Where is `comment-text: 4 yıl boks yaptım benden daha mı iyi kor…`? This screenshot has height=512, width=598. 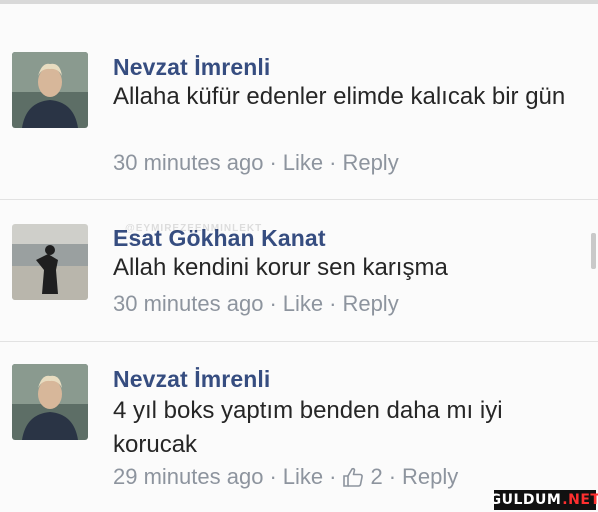
comment-text: 4 yıl boks yaptım benden daha mı iyi kor… is located at coordinates (308, 427).